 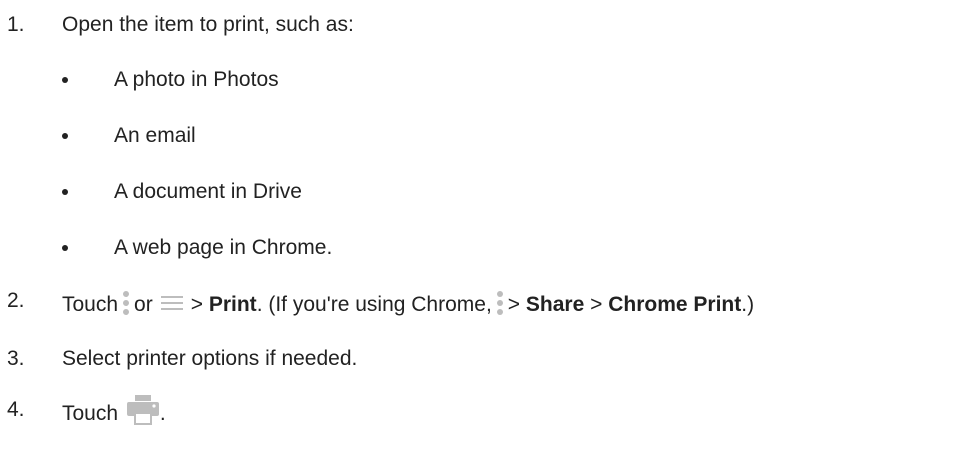 I want to click on print-label: Print, so click(x=232, y=304).